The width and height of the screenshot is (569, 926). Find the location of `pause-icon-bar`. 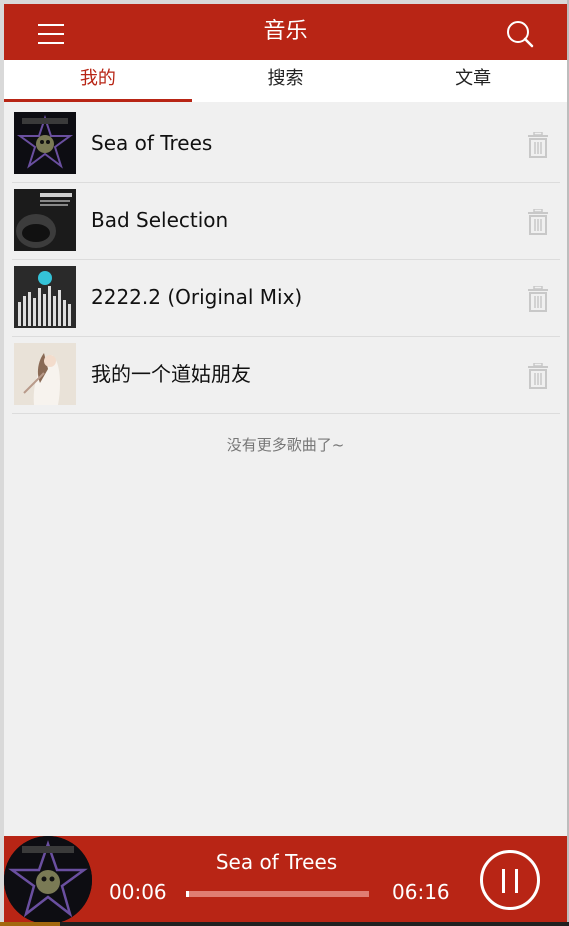

pause-icon-bar is located at coordinates (516, 881).